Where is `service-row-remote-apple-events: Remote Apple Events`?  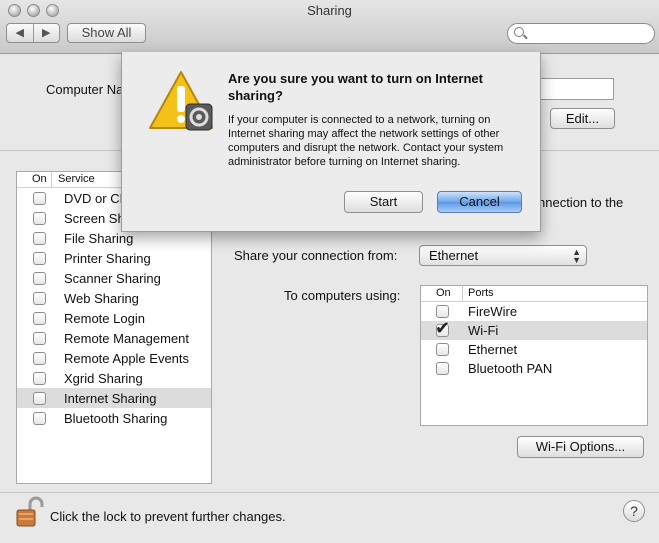 service-row-remote-apple-events: Remote Apple Events is located at coordinates (114, 358).